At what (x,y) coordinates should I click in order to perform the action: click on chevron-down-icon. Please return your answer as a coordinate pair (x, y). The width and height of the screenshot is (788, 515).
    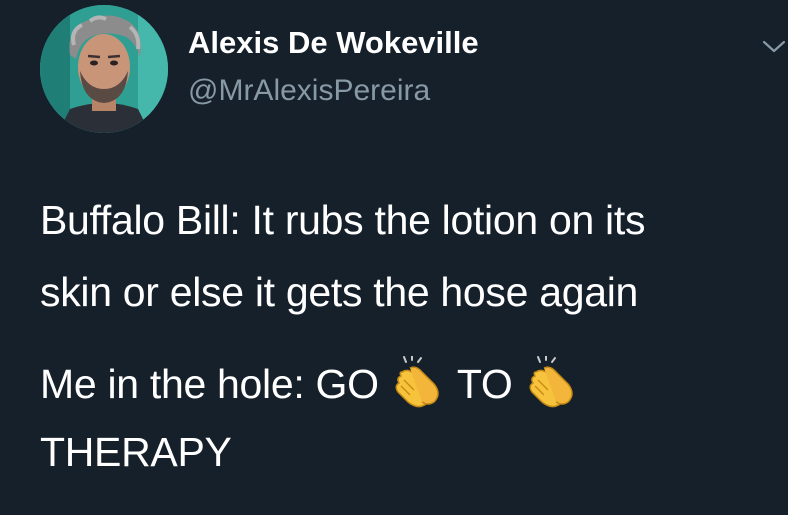
    Looking at the image, I should click on (774, 46).